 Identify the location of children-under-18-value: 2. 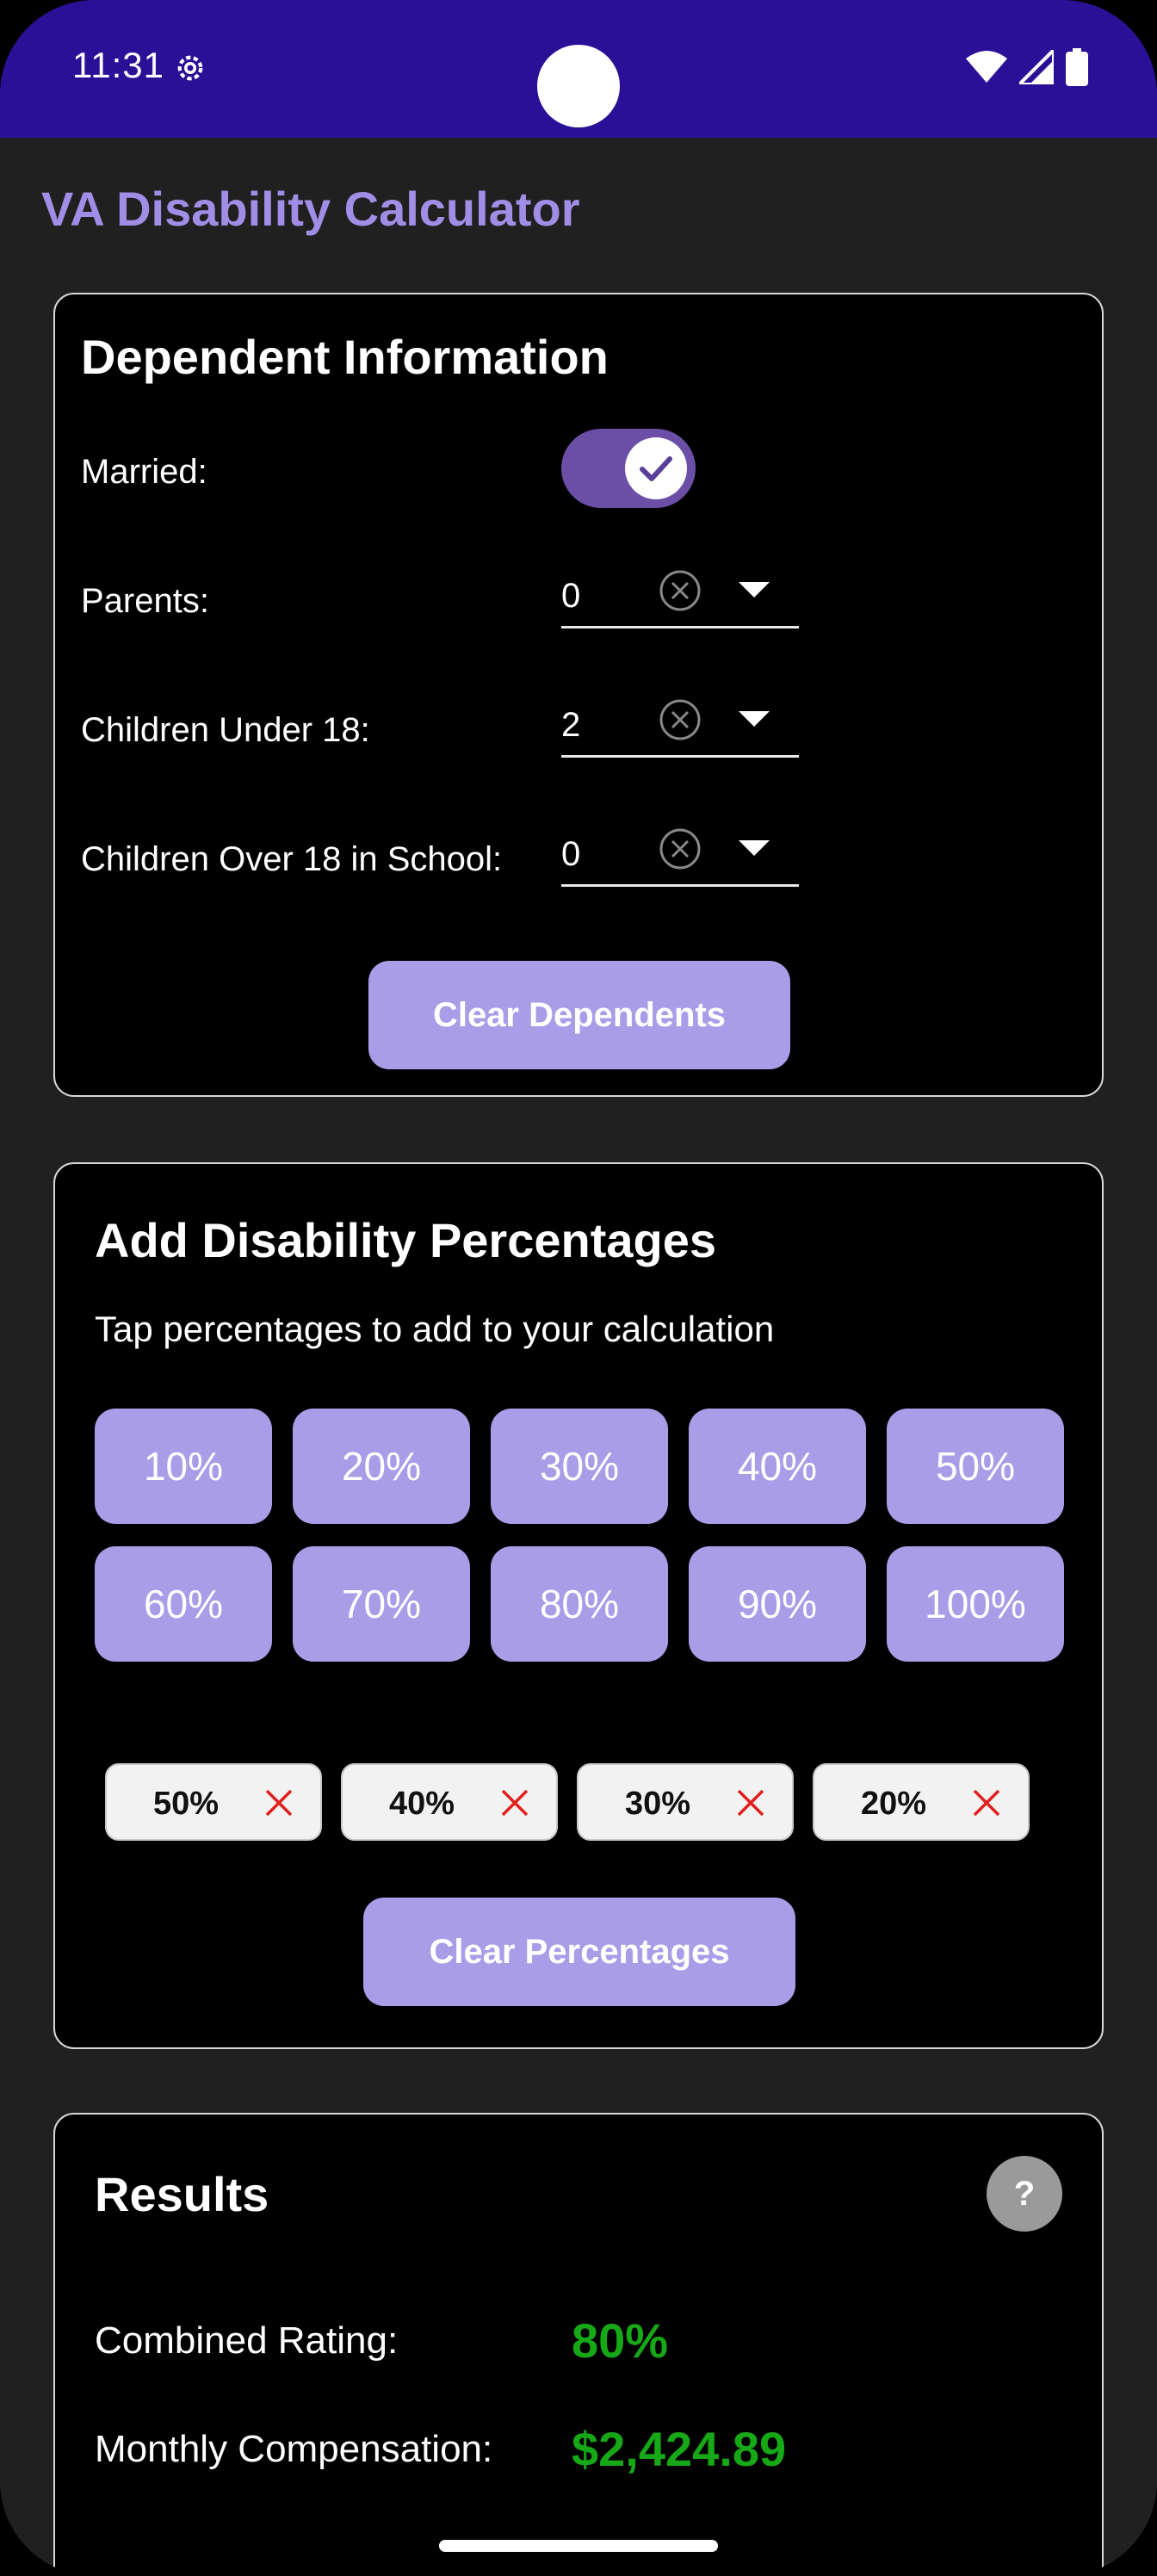
(571, 725).